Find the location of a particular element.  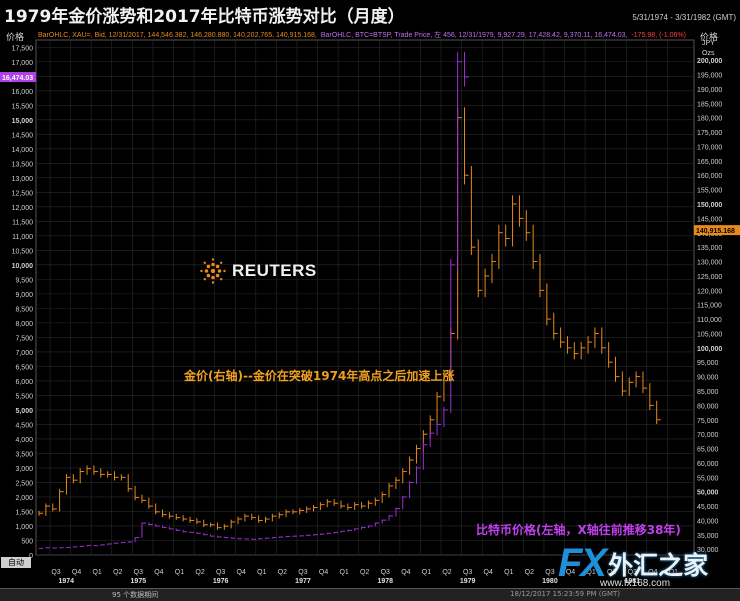

left-tick-label: 8,000 is located at coordinates (24, 324).